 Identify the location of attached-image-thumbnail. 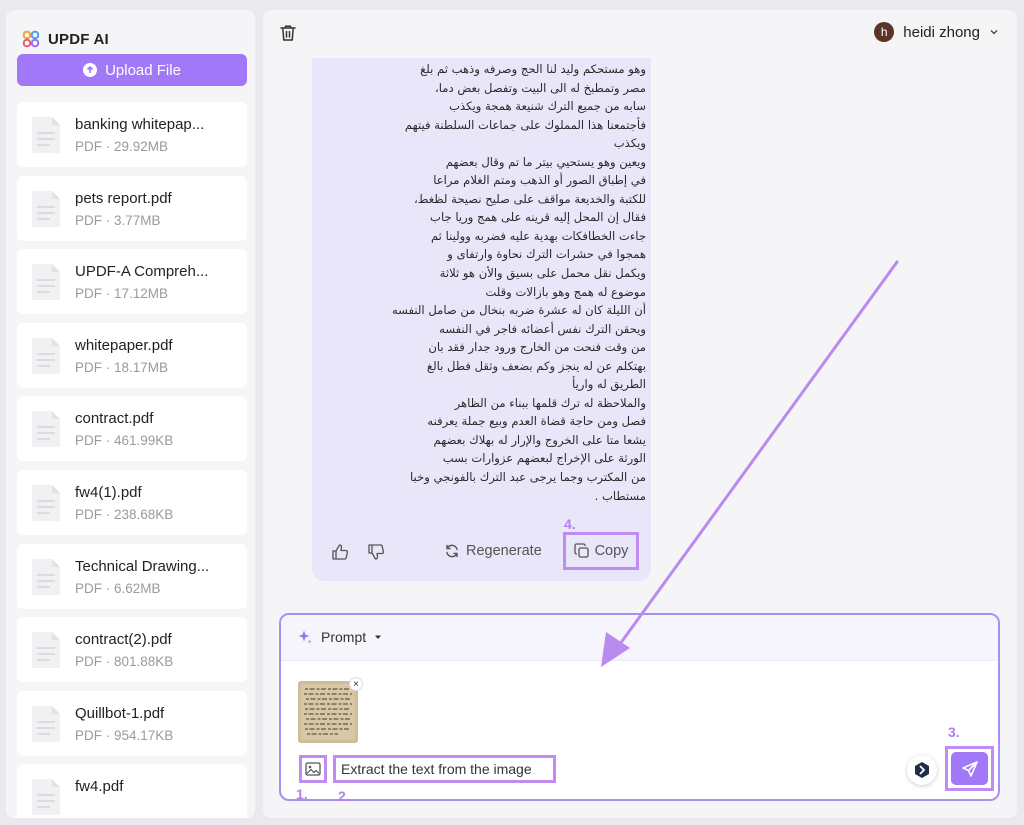
(328, 712).